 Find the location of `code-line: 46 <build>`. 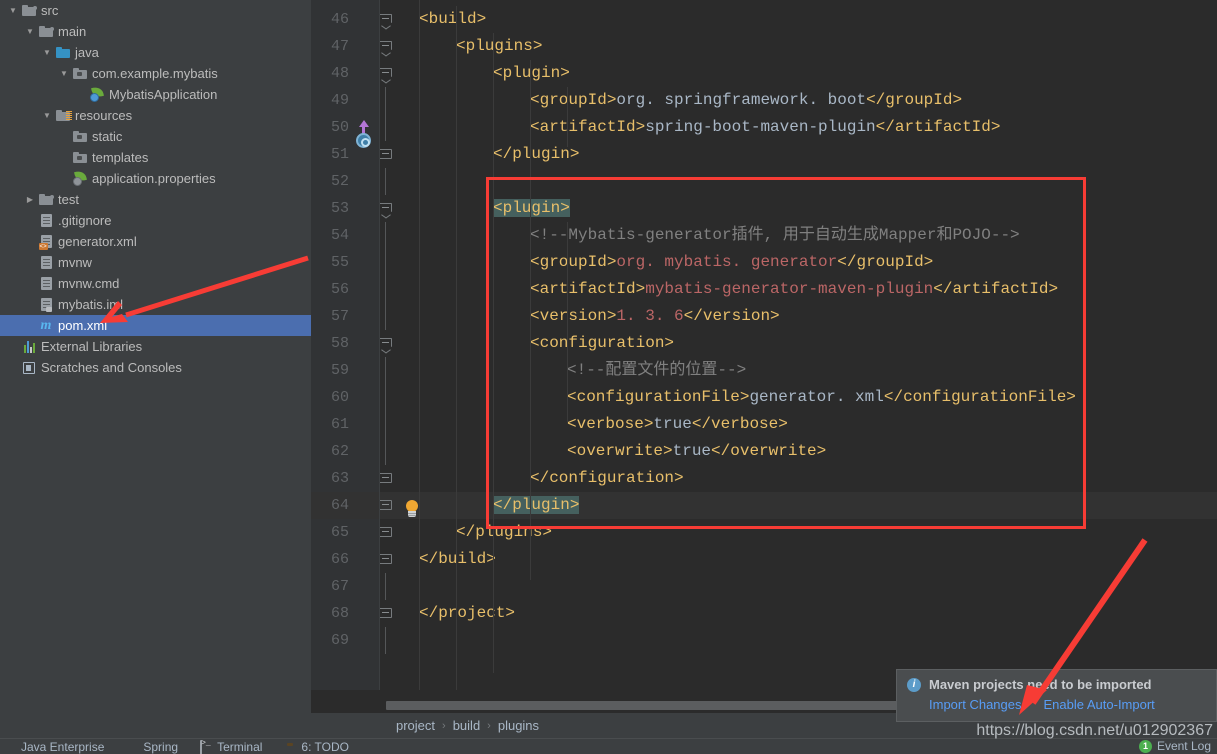

code-line: 46 <build> is located at coordinates (764, 19).